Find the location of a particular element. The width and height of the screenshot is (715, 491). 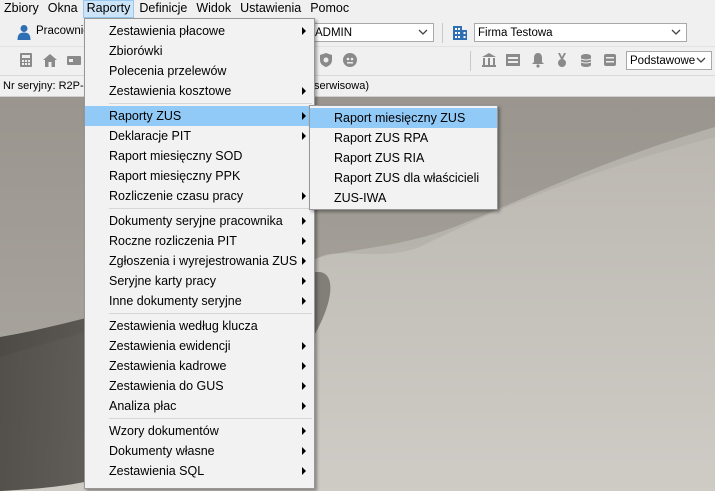

menu-okna: Okna is located at coordinates (63, 9).